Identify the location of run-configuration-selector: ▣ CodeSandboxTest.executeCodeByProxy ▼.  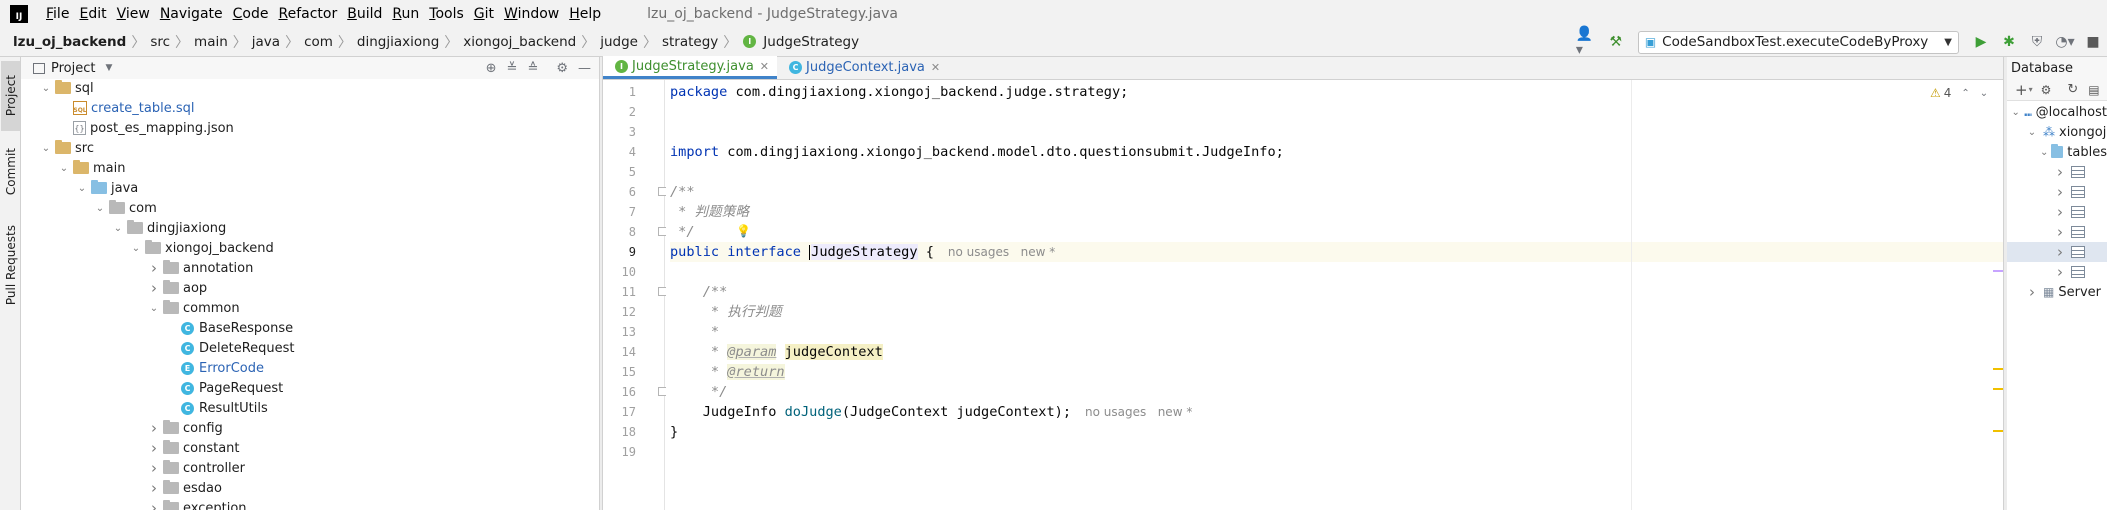
(1798, 42).